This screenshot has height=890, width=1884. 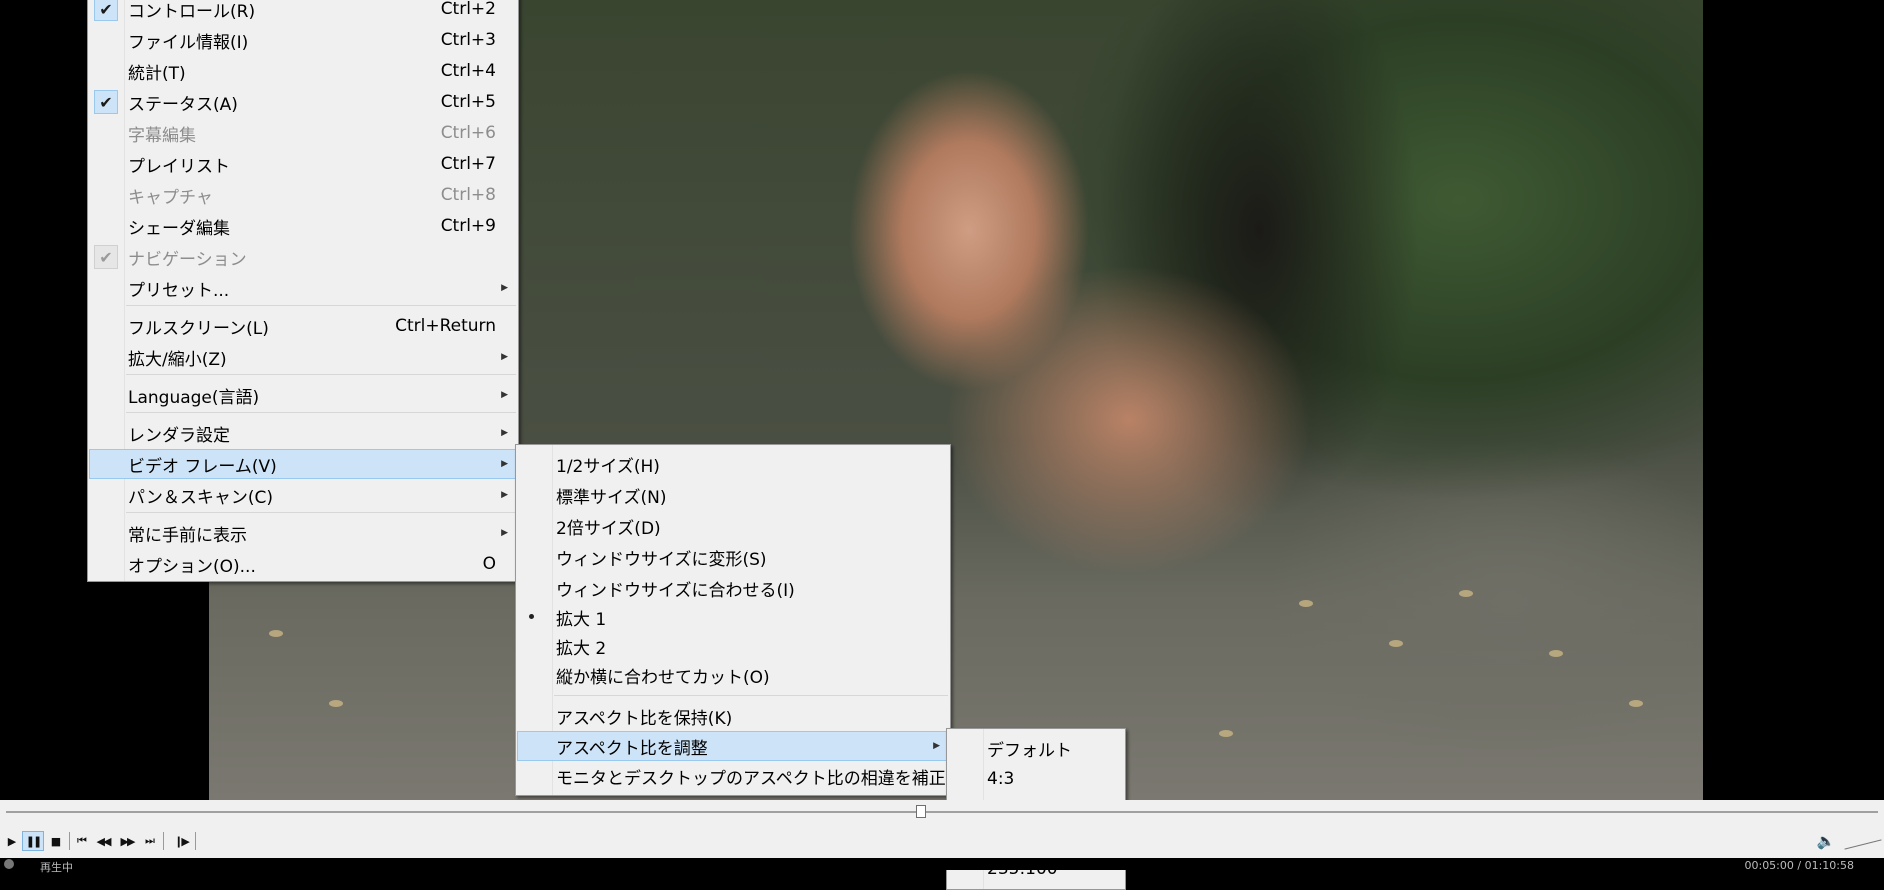 I want to click on menu-item-shortcut: Ctrl+8, so click(x=468, y=195).